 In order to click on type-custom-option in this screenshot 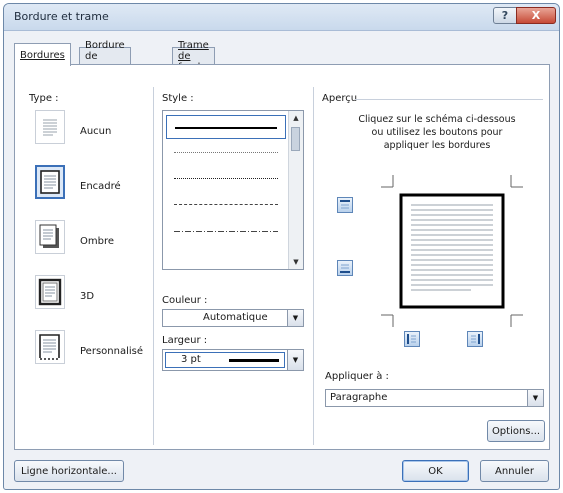, I will do `click(50, 347)`.